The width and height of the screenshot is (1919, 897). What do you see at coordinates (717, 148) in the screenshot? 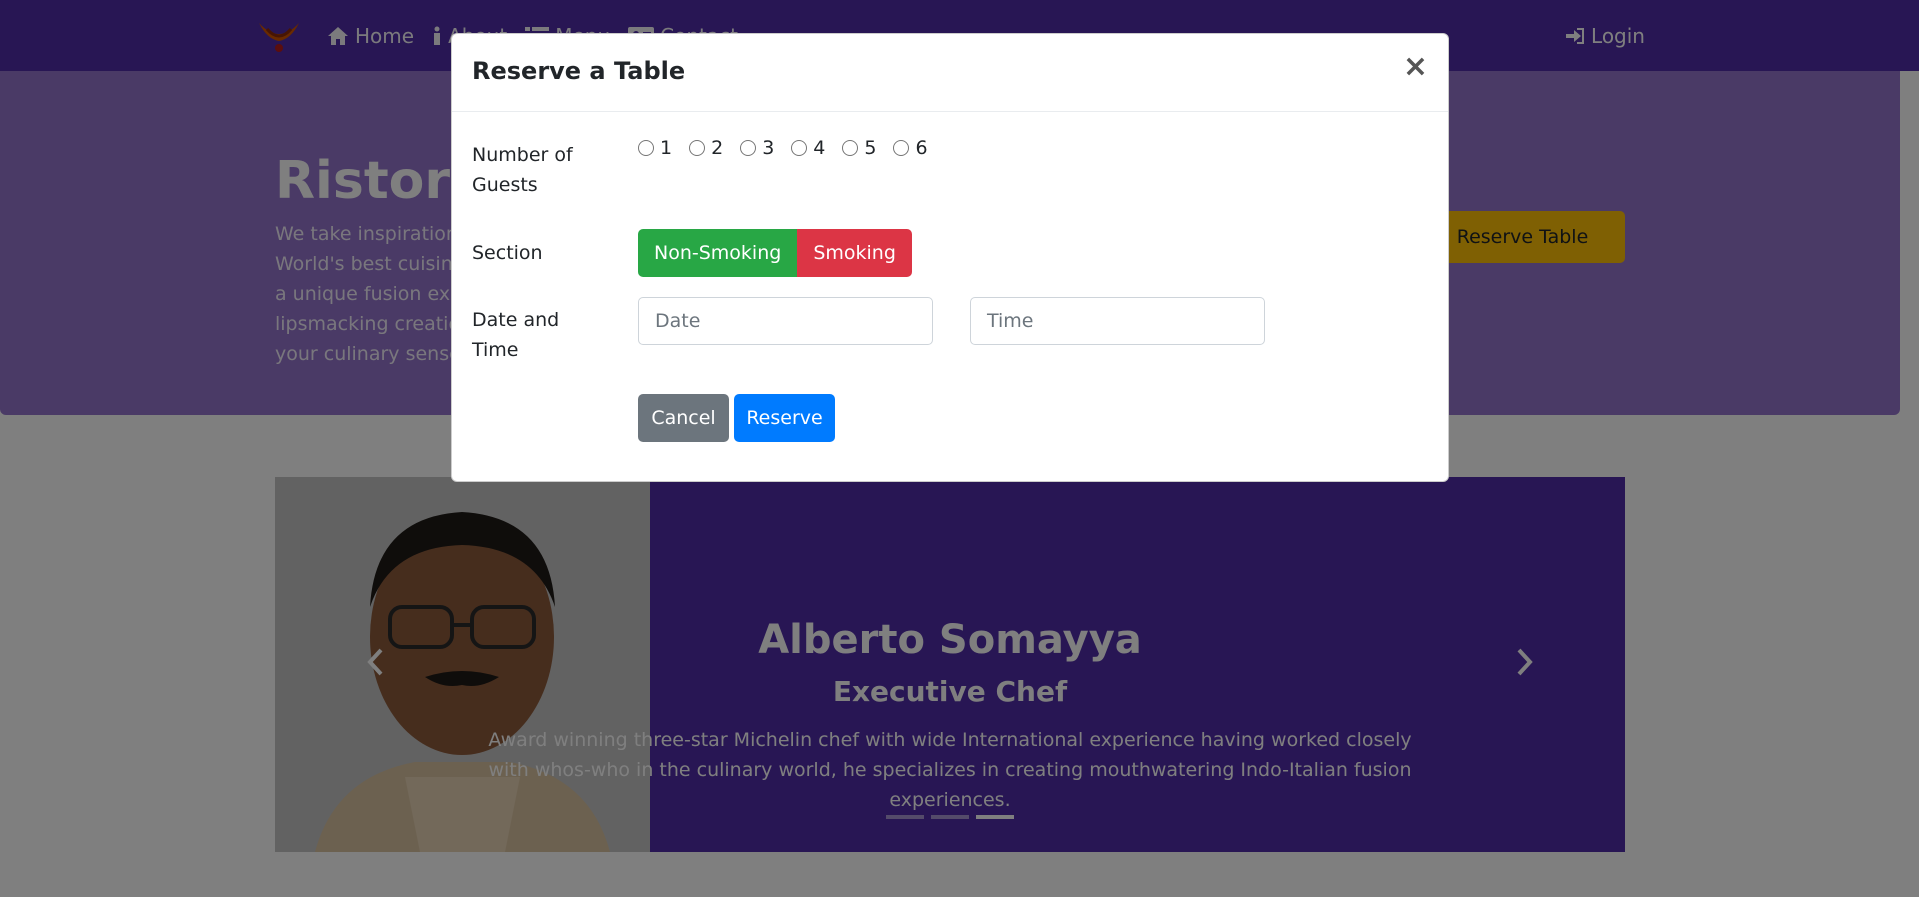
I see `guest-option-label: 2` at bounding box center [717, 148].